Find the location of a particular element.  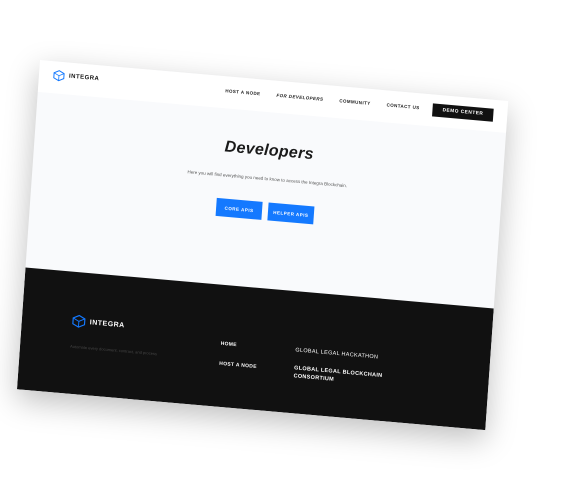

brand-name: INTEGRA is located at coordinates (84, 78).